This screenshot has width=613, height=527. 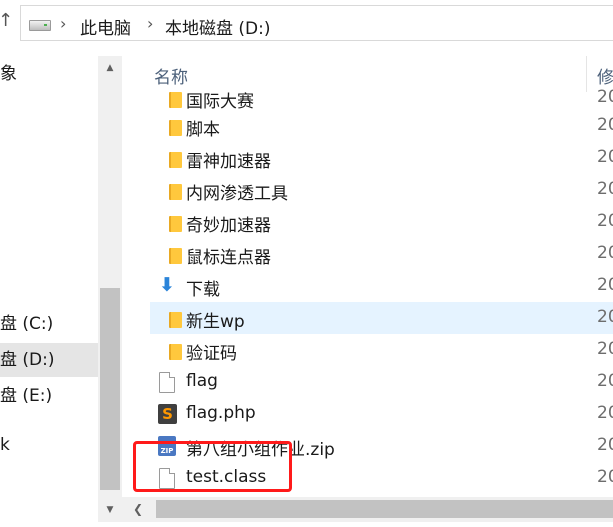 What do you see at coordinates (381, 350) in the screenshot?
I see `list-item: 验证码 20` at bounding box center [381, 350].